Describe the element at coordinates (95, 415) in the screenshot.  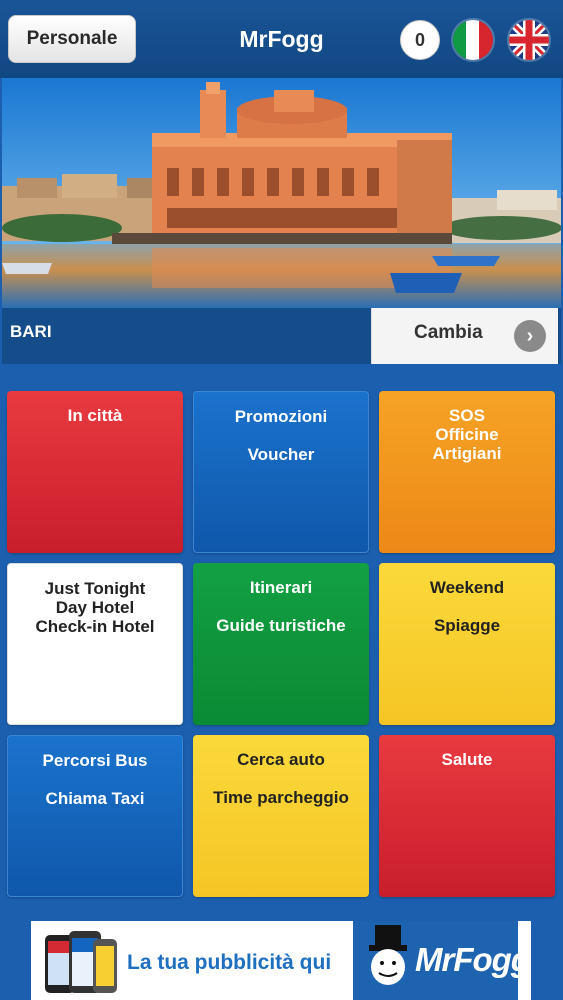
I see `tile-label: In città` at that location.